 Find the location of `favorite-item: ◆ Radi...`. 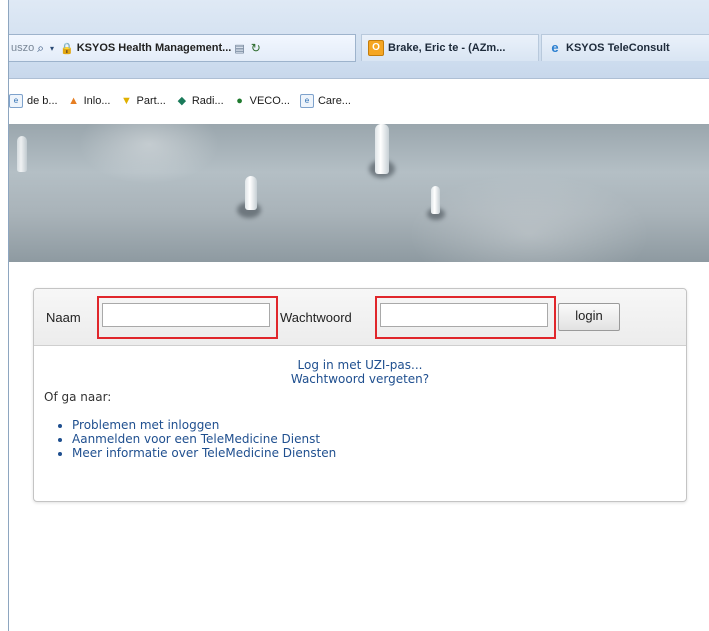

favorite-item: ◆ Radi... is located at coordinates (200, 101).